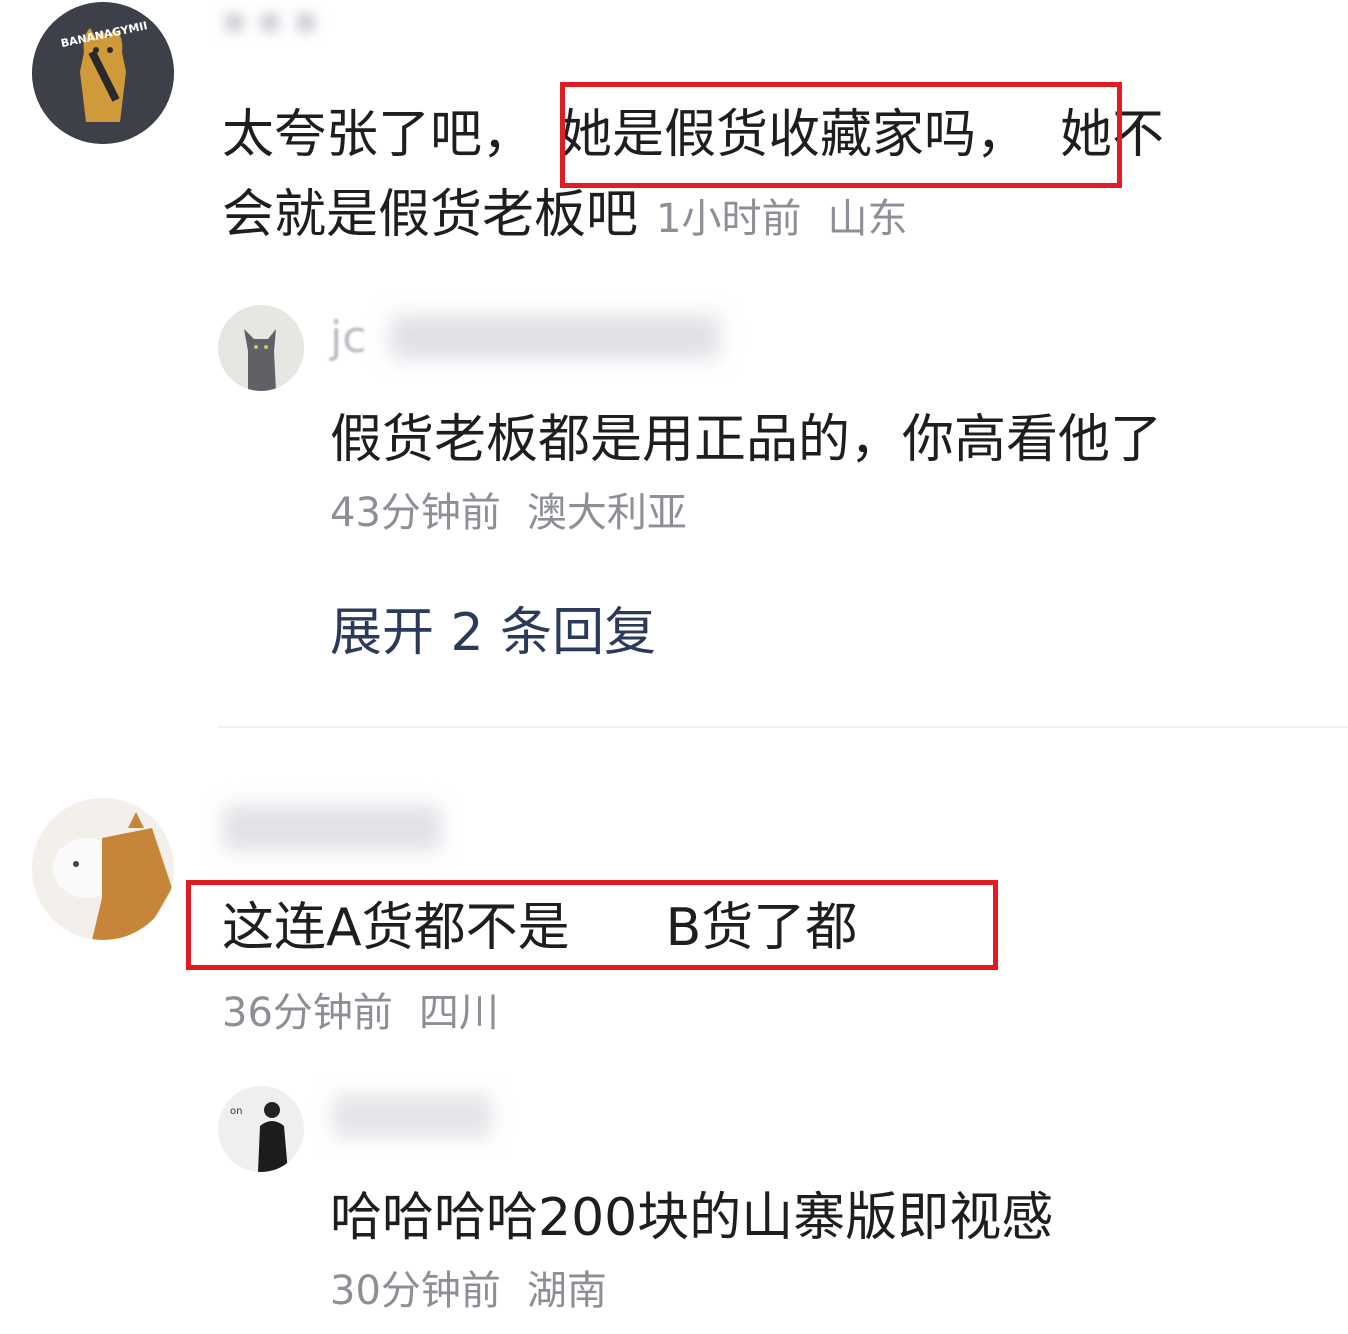 This screenshot has width=1348, height=1334. Describe the element at coordinates (606, 513) in the screenshot. I see `reply-1-location: 澳大利亚` at that location.